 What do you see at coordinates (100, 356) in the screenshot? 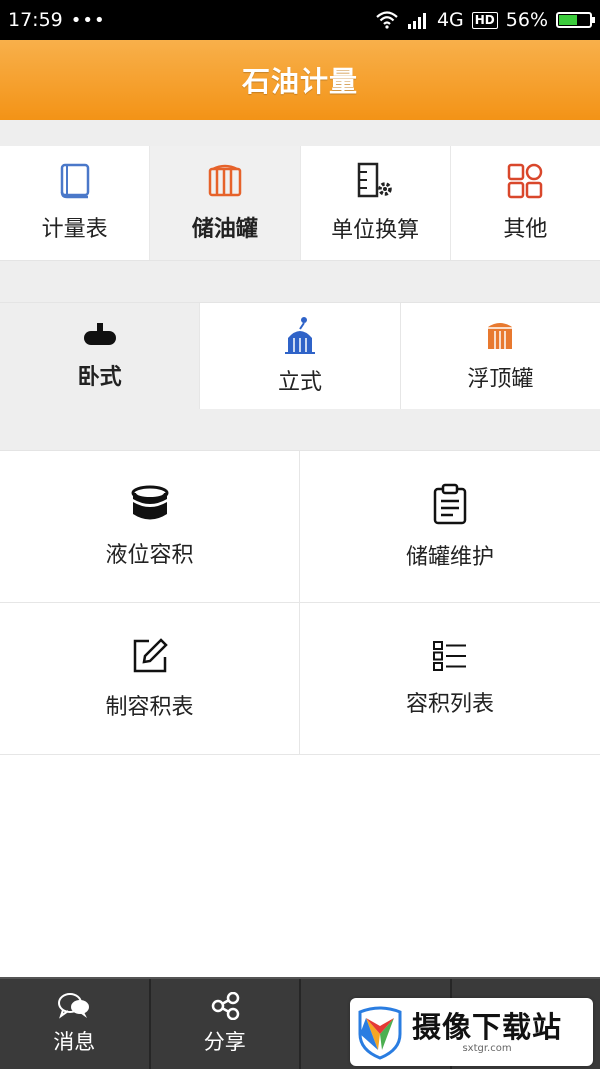
I see `tab-horizontal-tank: 卧式` at bounding box center [100, 356].